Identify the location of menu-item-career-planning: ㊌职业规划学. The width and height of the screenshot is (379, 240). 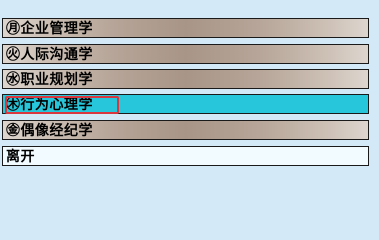
(185, 79).